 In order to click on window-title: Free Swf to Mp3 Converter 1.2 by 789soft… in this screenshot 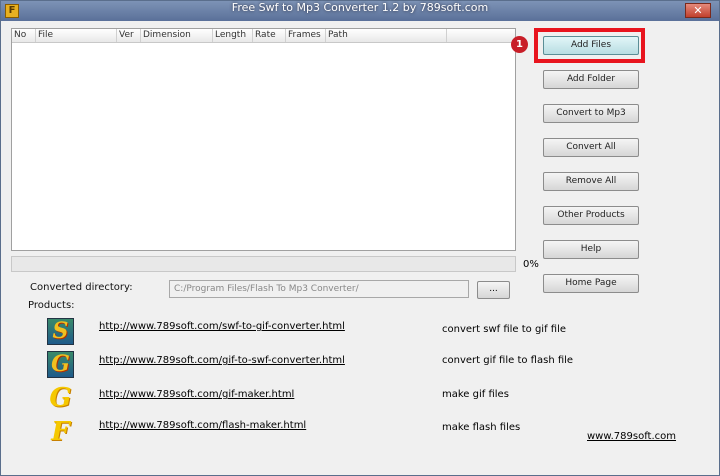, I will do `click(360, 7)`.